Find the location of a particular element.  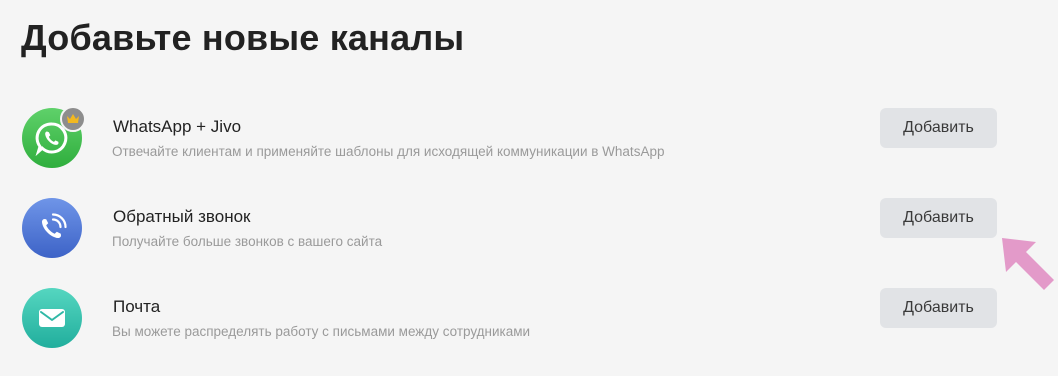

crown-icon is located at coordinates (73, 119).